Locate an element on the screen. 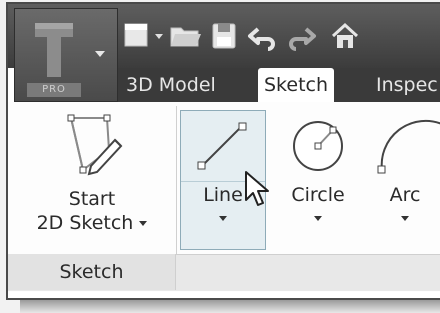 The height and width of the screenshot is (313, 440). undo-icon is located at coordinates (263, 36).